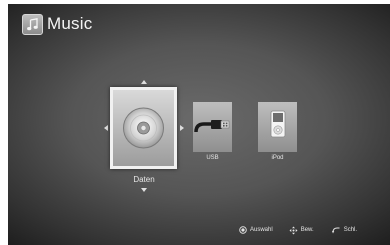  Describe the element at coordinates (212, 158) in the screenshot. I see `source-label-usb: USB` at that location.